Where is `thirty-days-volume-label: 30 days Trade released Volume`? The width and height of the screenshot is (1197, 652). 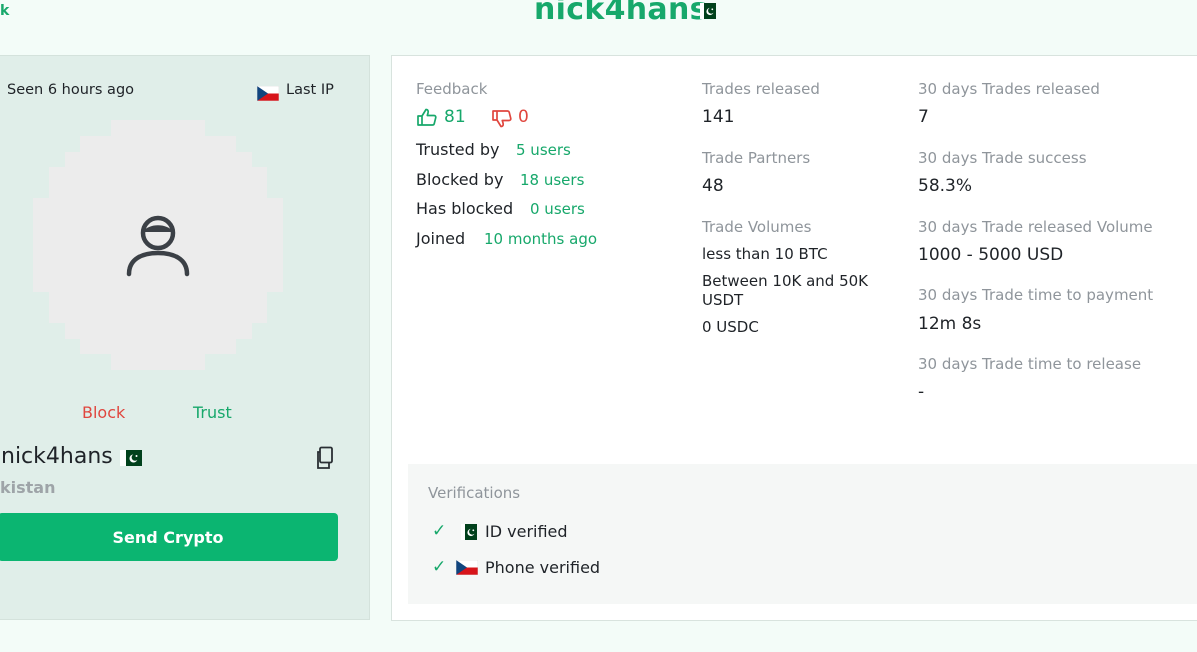 thirty-days-volume-label: 30 days Trade released Volume is located at coordinates (1035, 227).